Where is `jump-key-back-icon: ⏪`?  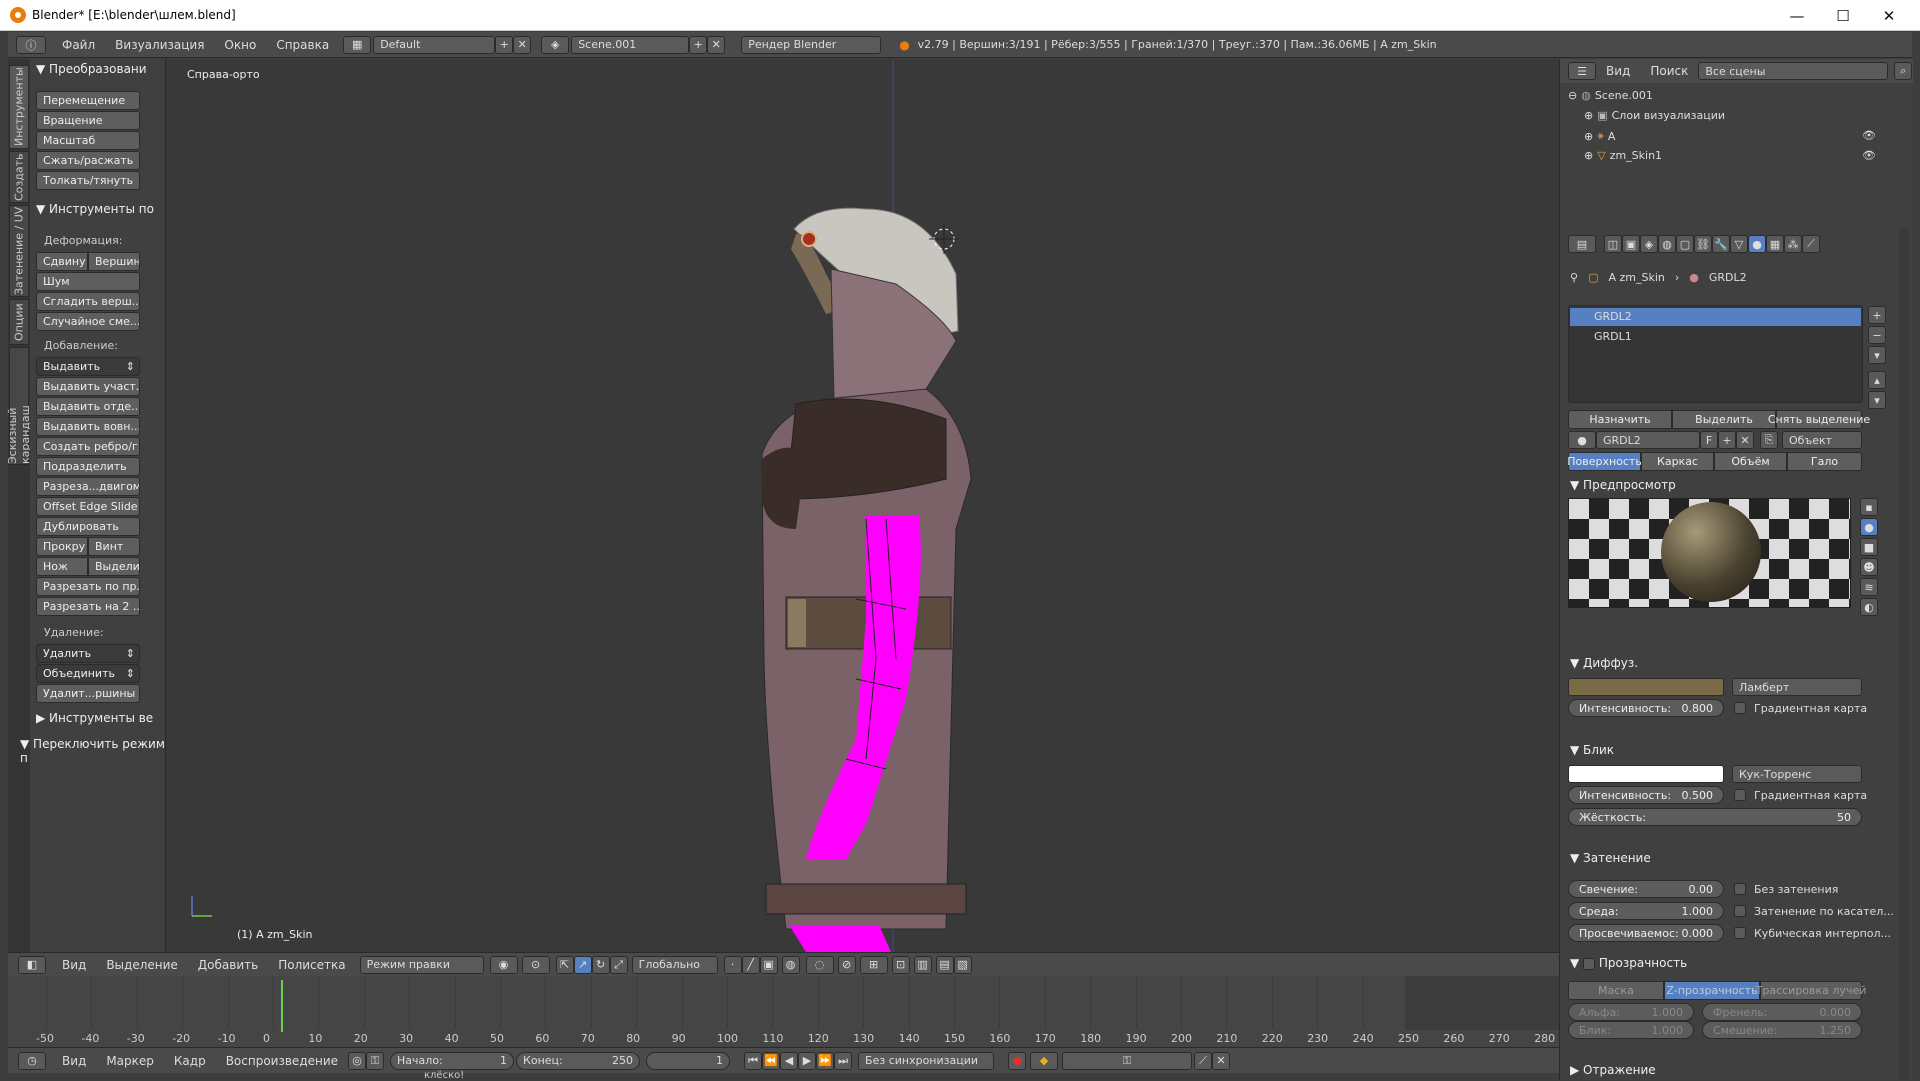 jump-key-back-icon: ⏪ is located at coordinates (771, 1060).